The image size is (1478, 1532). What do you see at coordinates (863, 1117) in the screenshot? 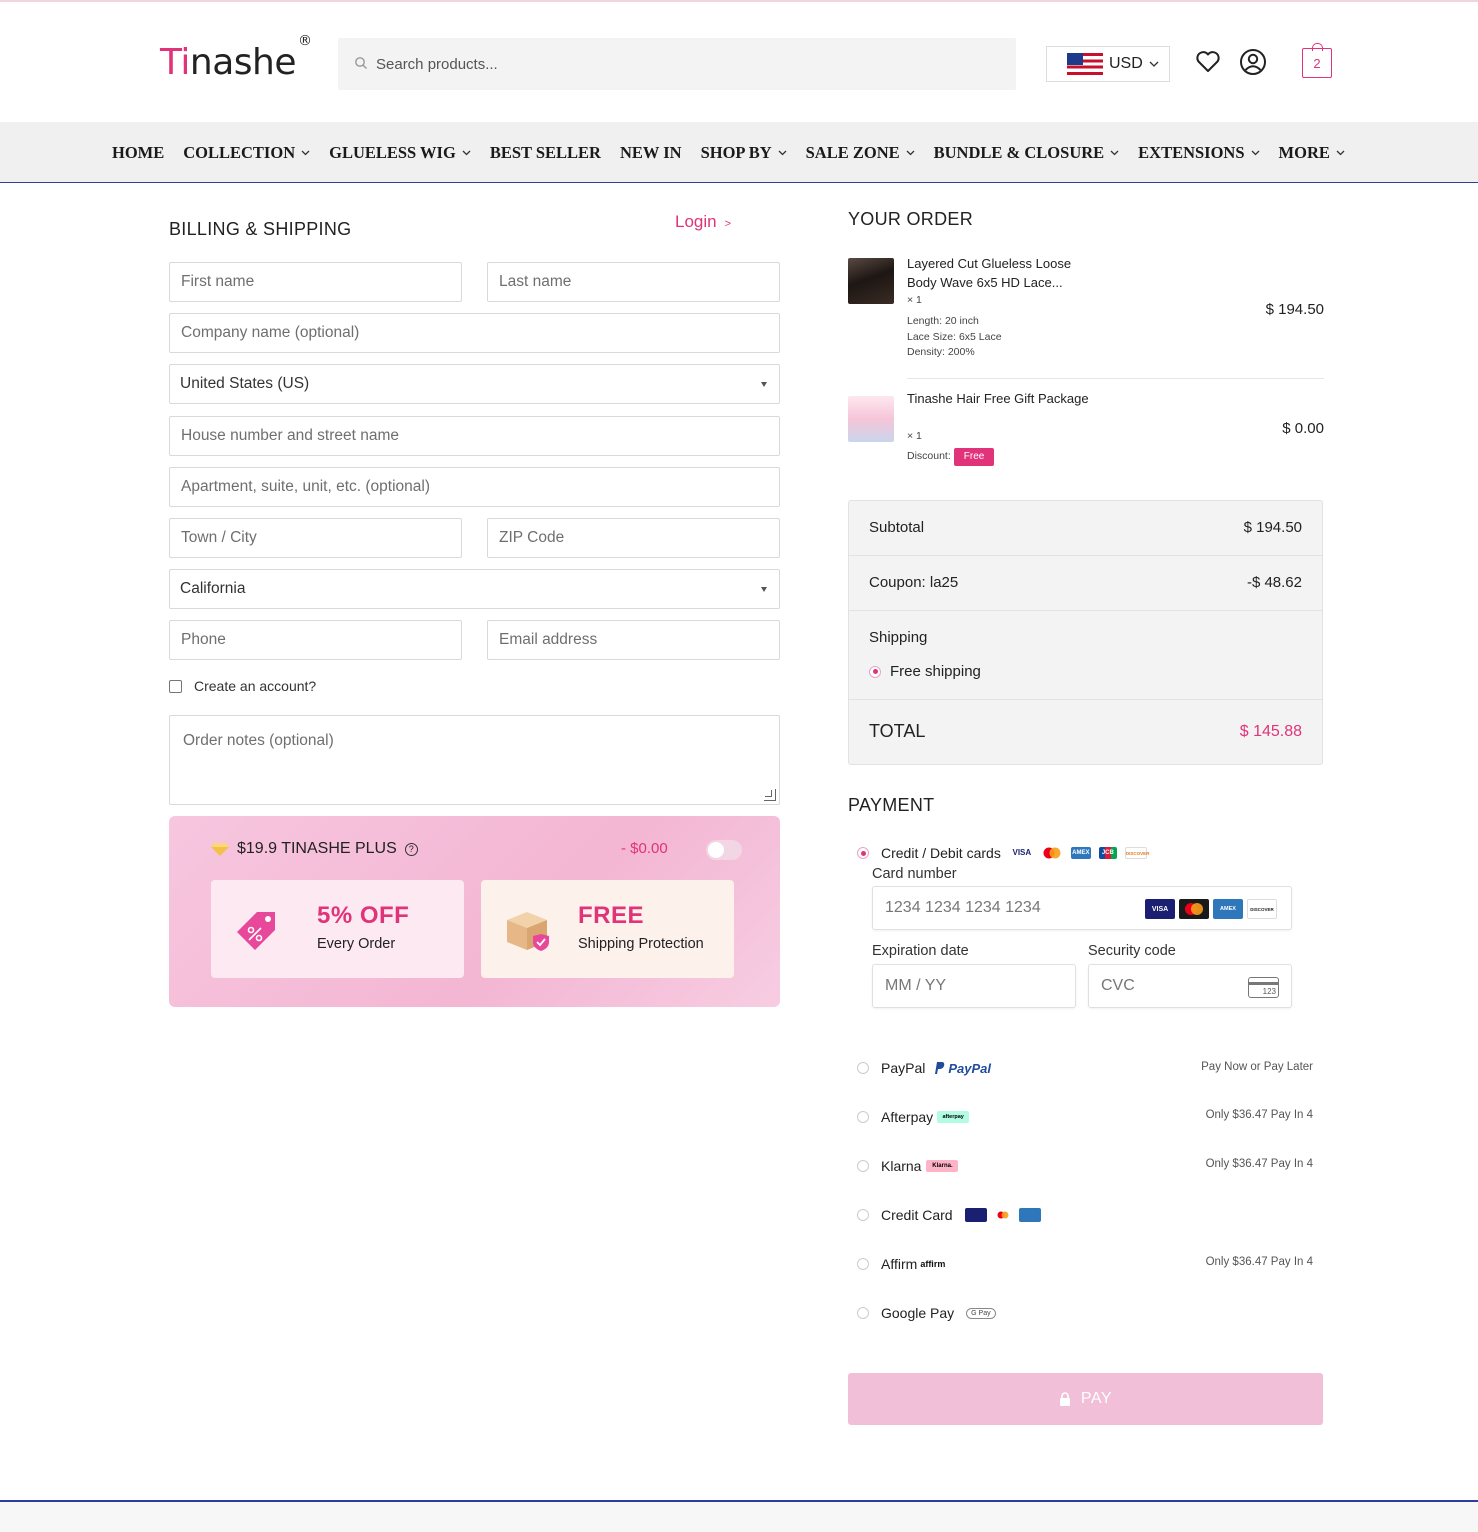
I see `afterpay-radio` at bounding box center [863, 1117].